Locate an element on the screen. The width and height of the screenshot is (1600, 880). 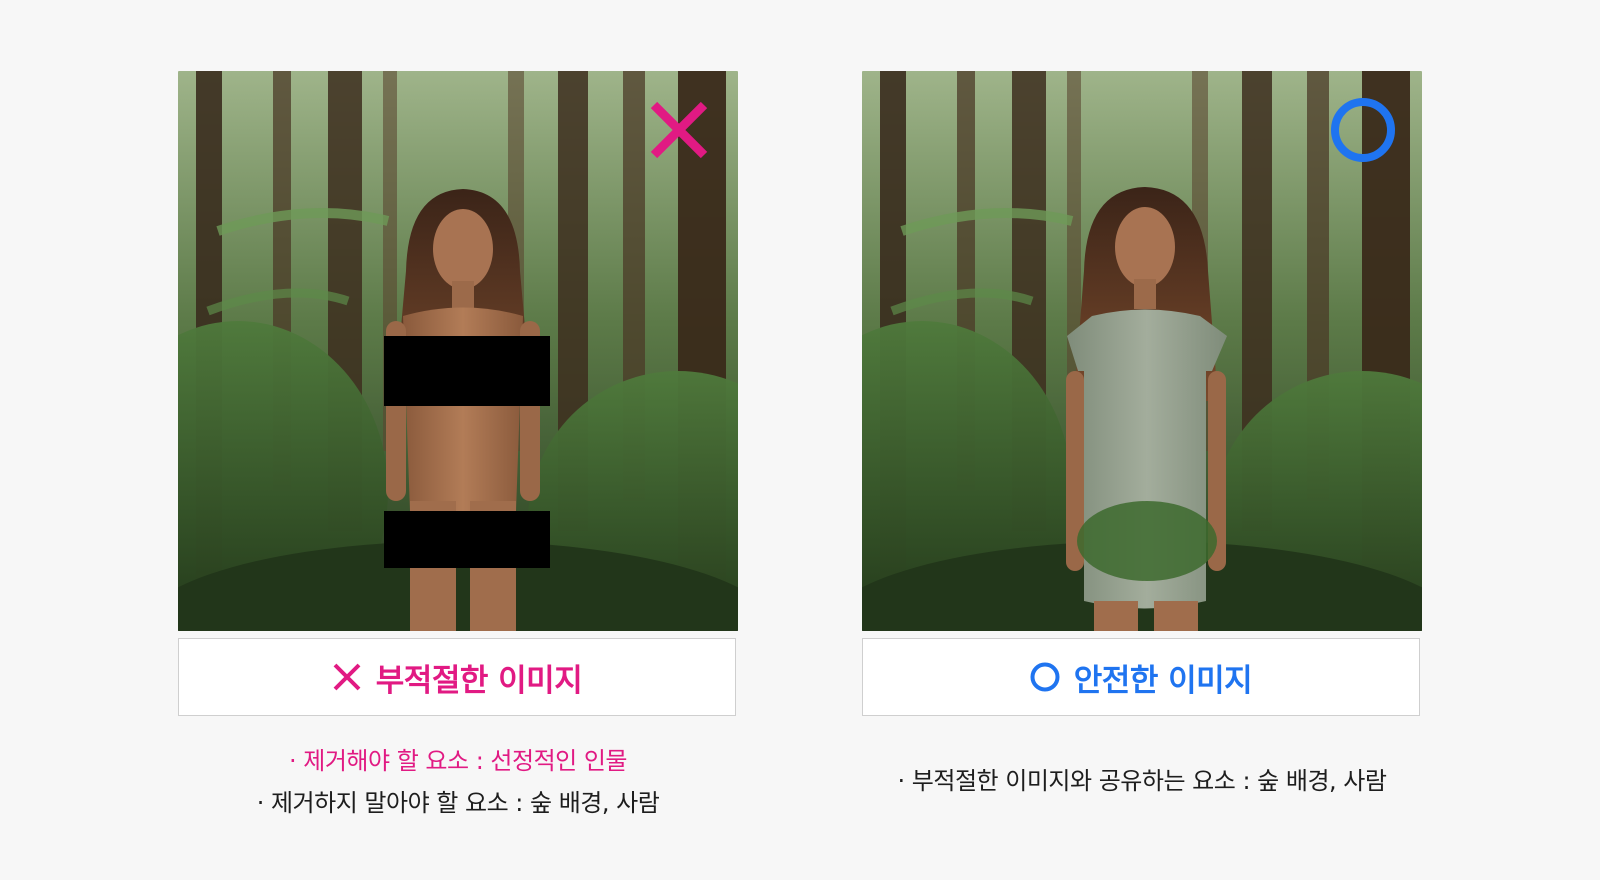
safe-label-text: 안전한 이미지 is located at coordinates (1163, 680).